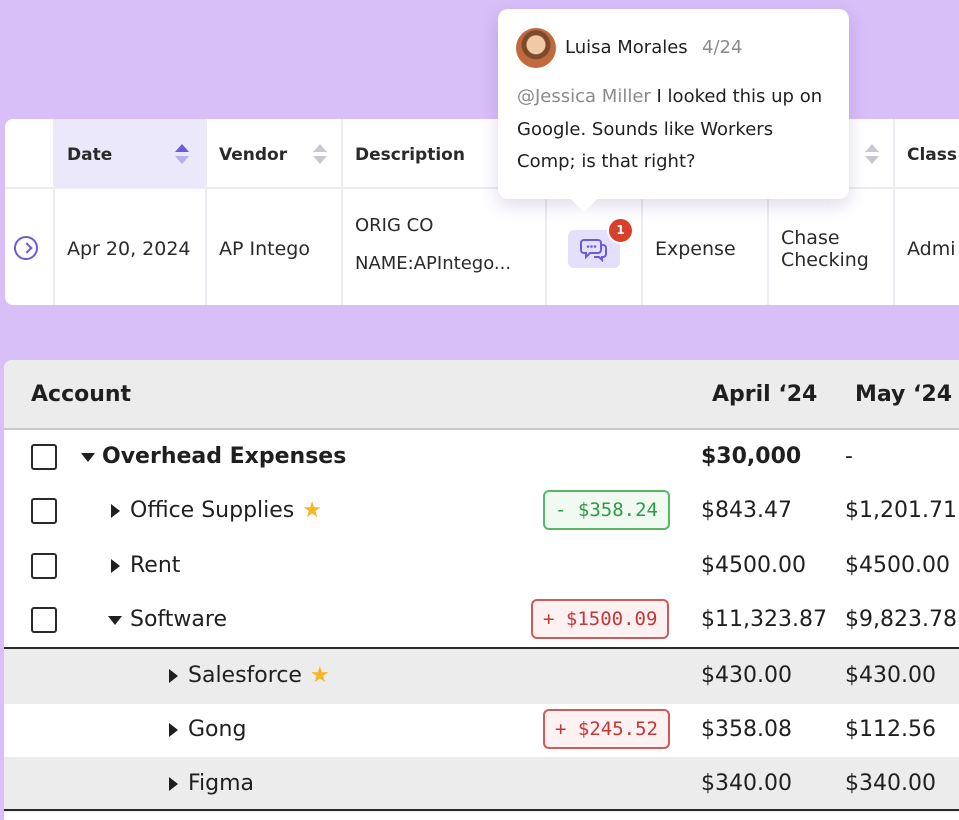 This screenshot has width=959, height=820. Describe the element at coordinates (481, 620) in the screenshot. I see `account-row-software: Software + $1500.09 $11,323.87 $9,823.78` at that location.